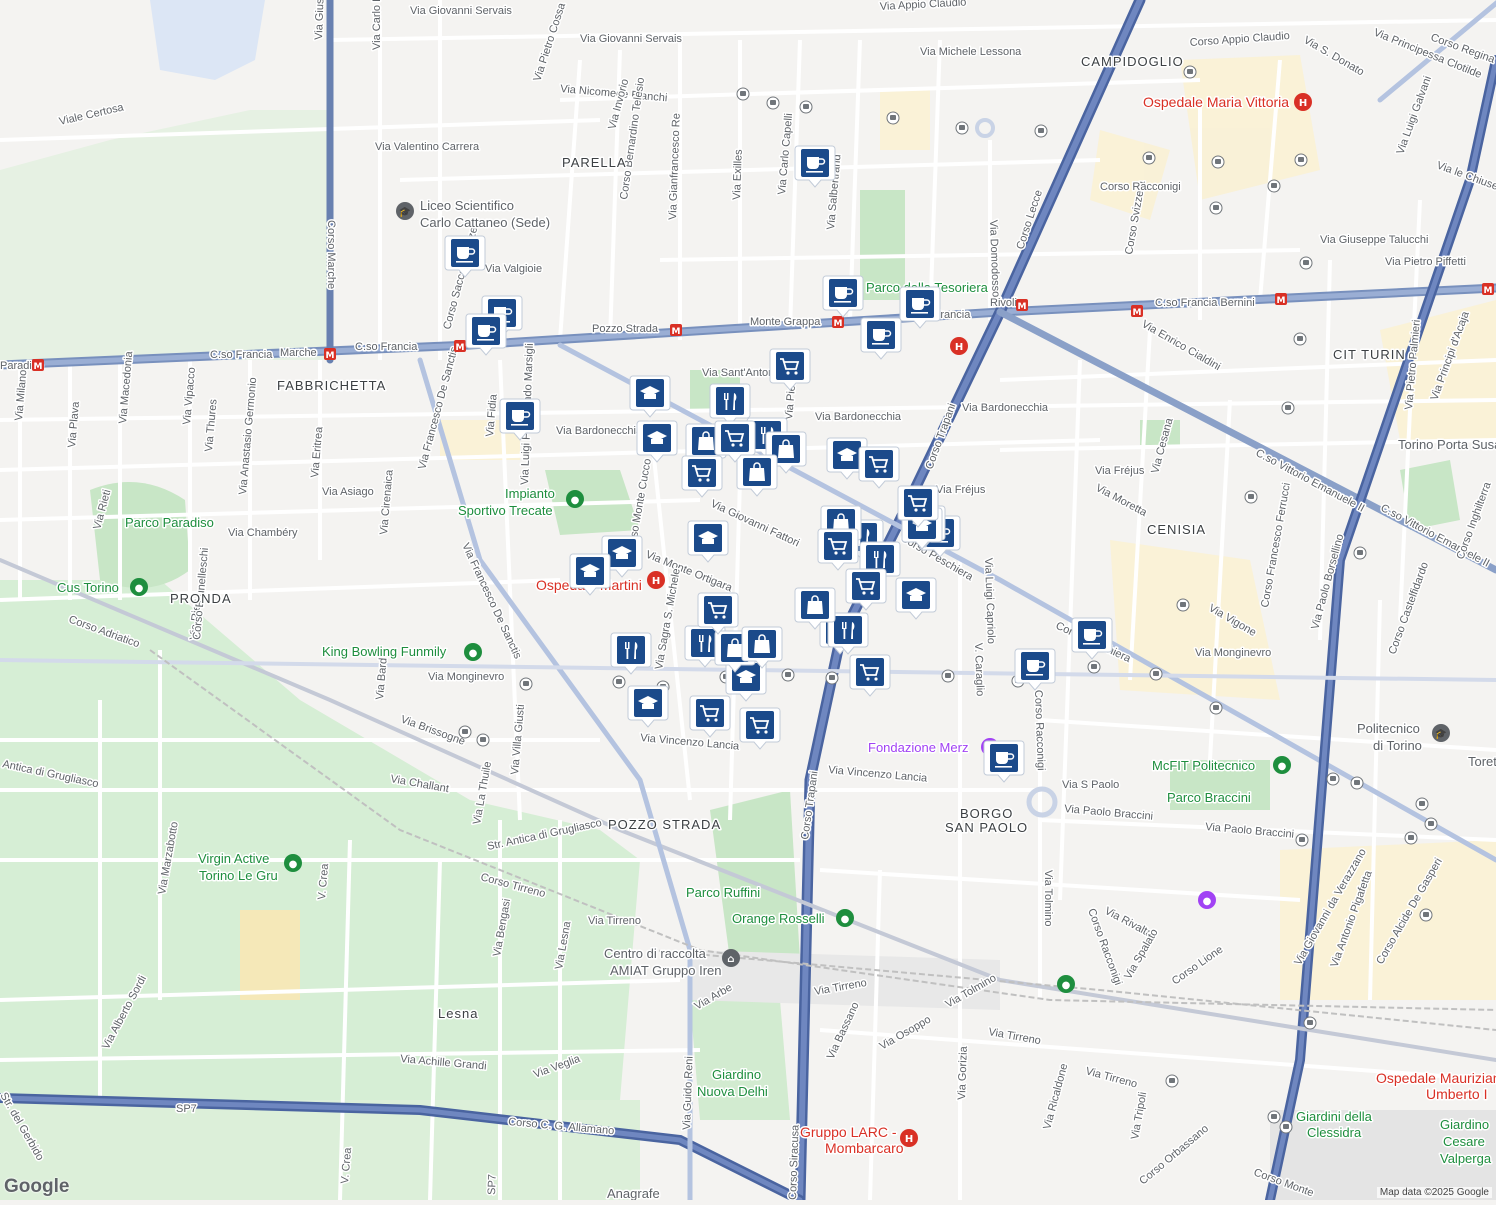  Describe the element at coordinates (1204, 766) in the screenshot. I see `poi-label-mcfit: McFIT Politecnico` at that location.